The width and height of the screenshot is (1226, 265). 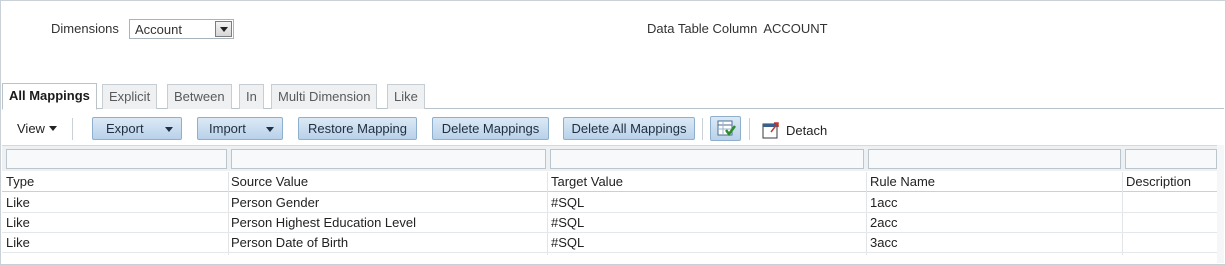 I want to click on cell-source-value: Person Gender, so click(x=275, y=202).